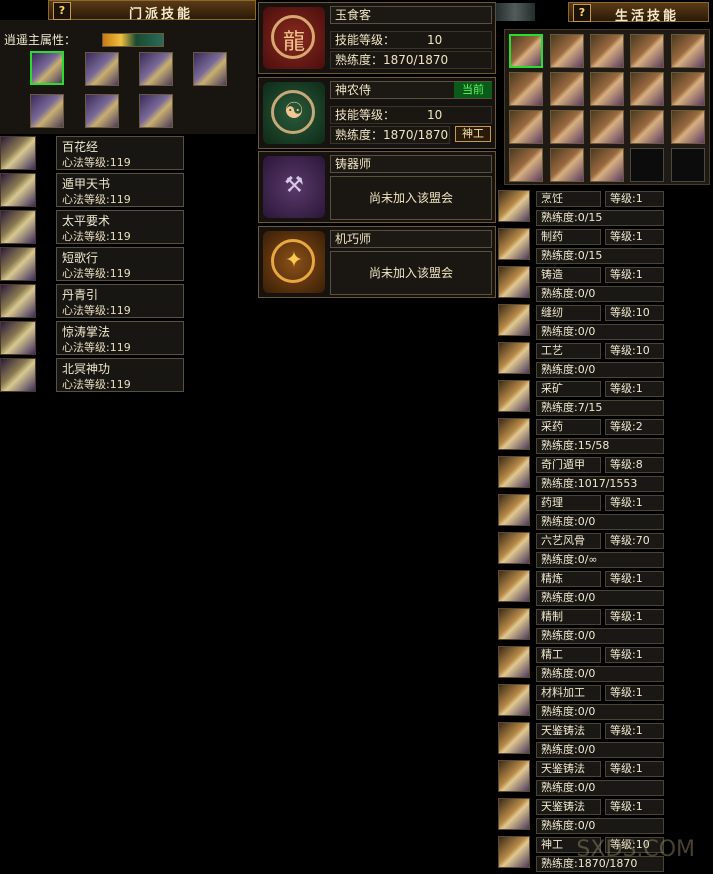  I want to click on life-skill-name: 采矿, so click(568, 389).